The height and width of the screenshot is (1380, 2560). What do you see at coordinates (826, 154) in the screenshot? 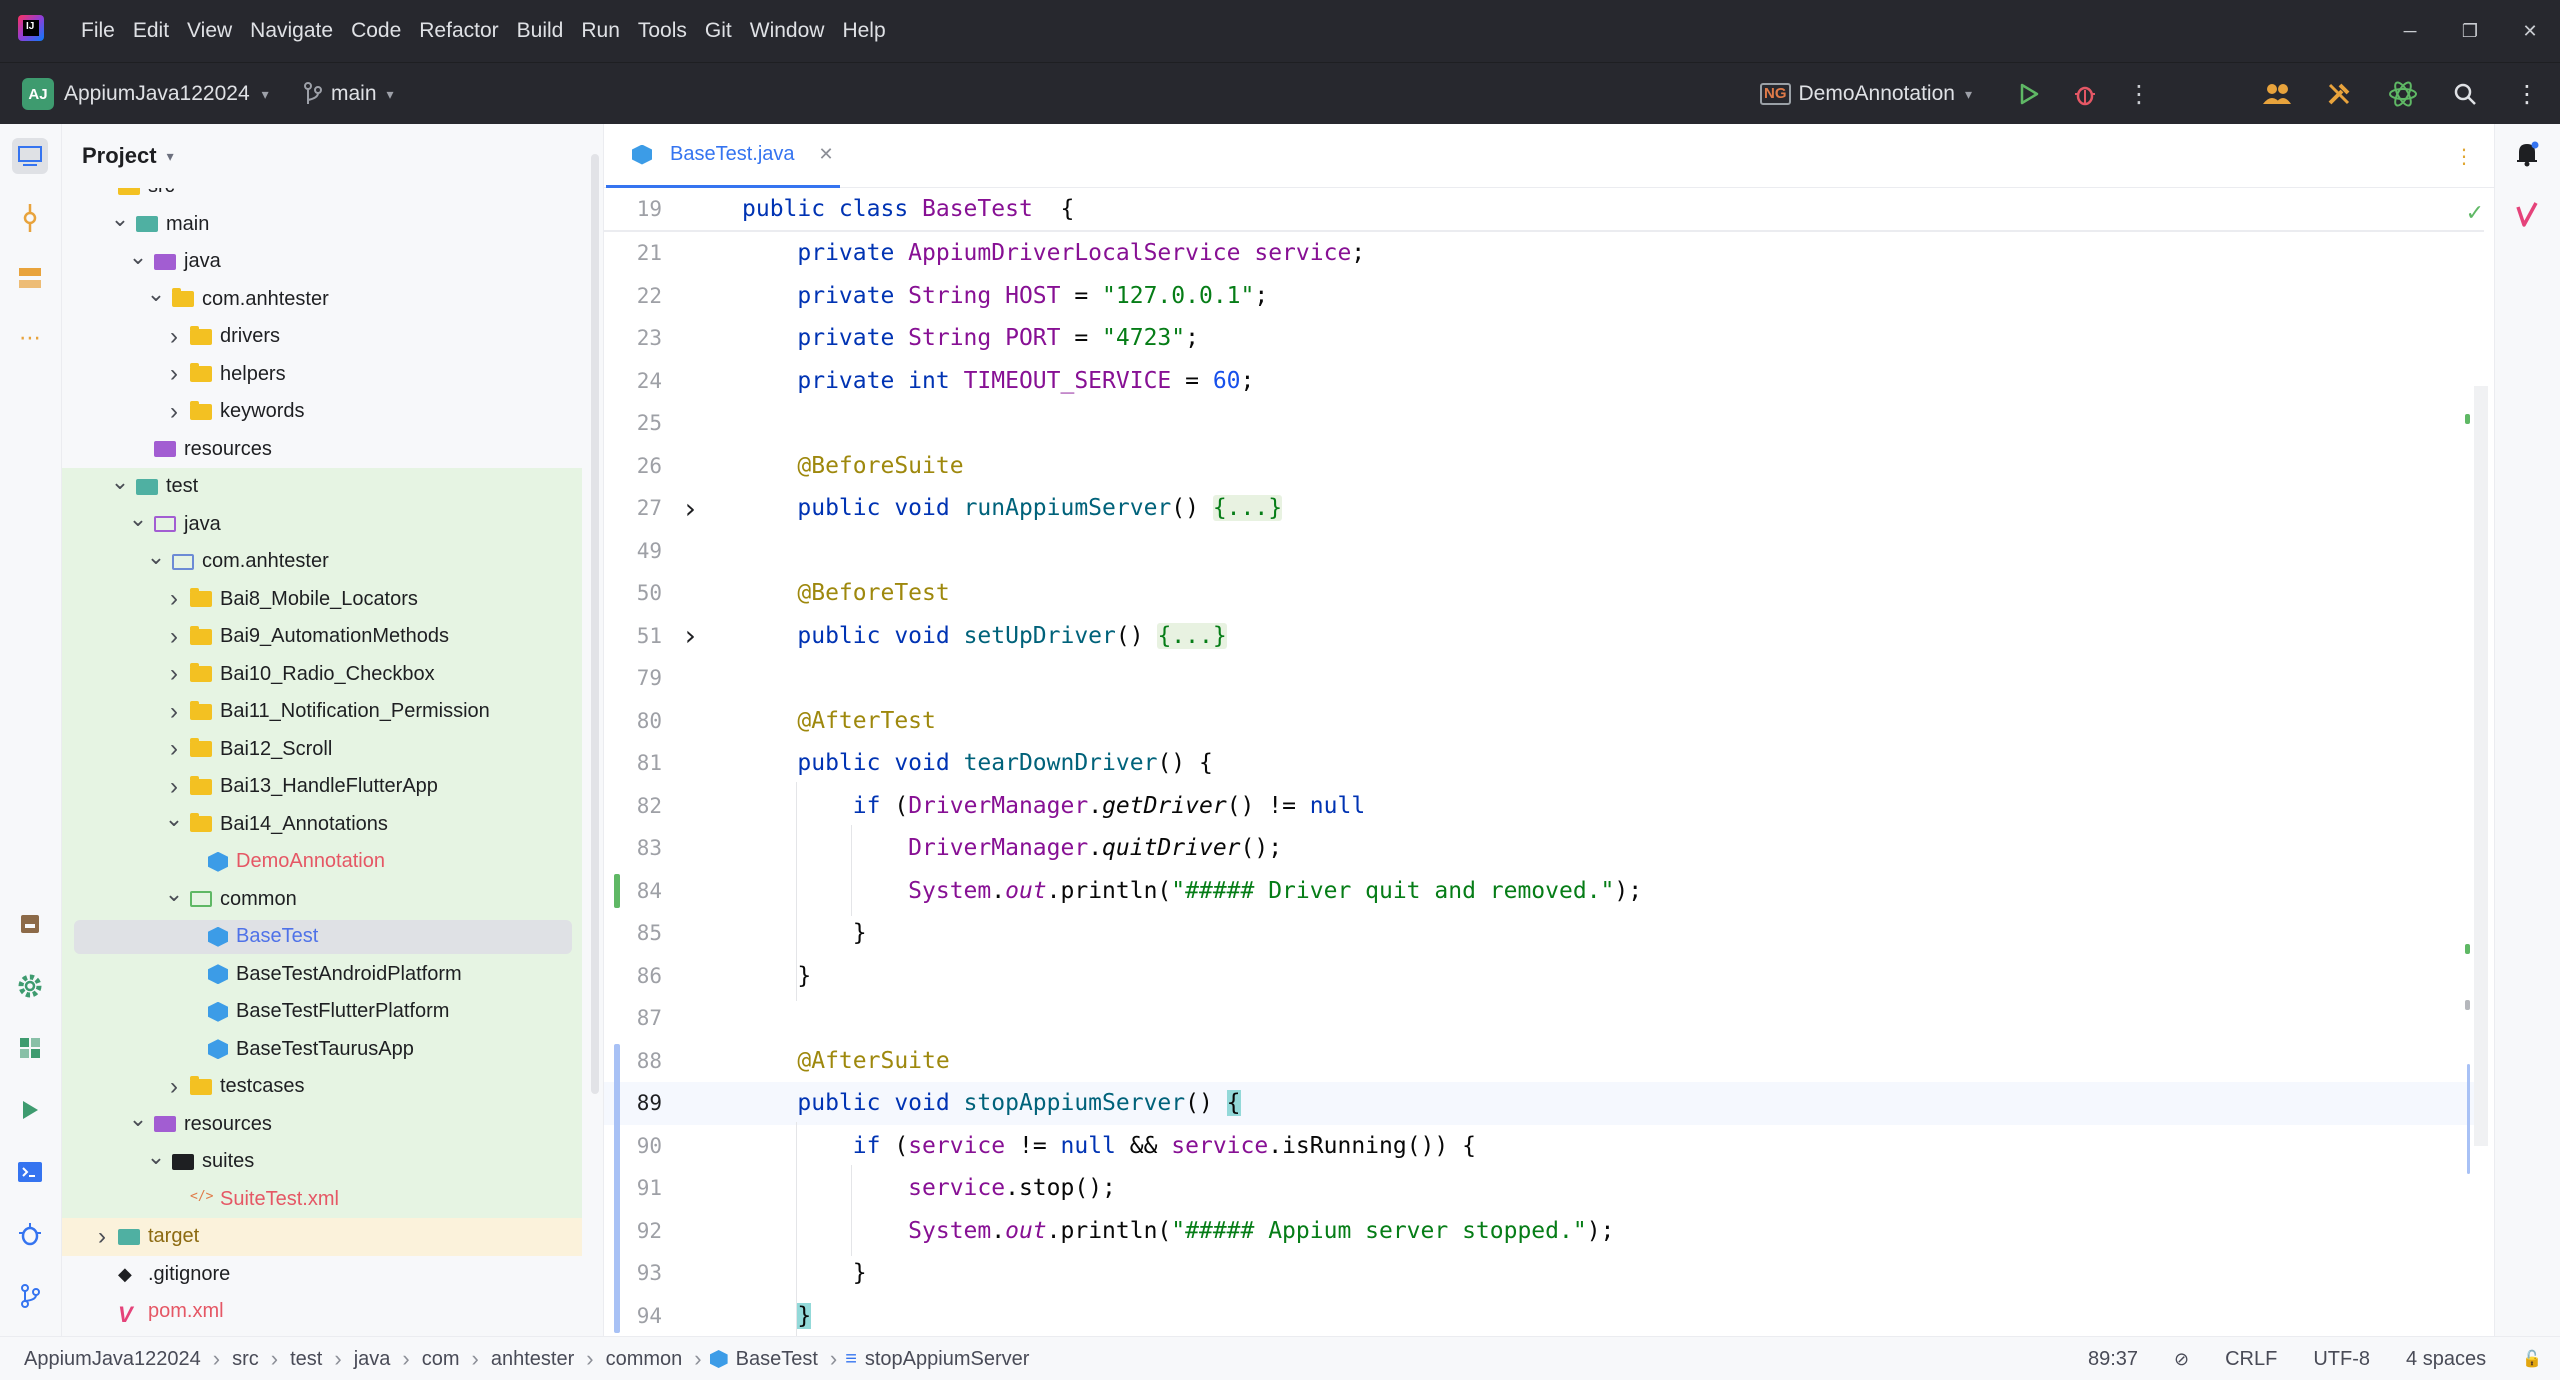
I see `close-tab-icon: ✕` at bounding box center [826, 154].